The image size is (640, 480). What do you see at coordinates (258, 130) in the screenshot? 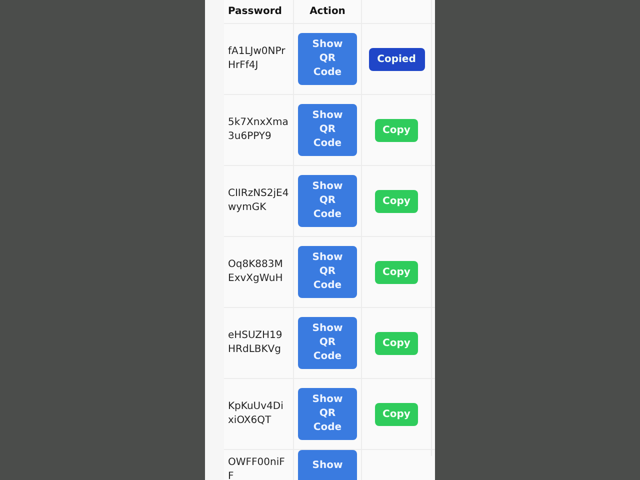
I see `password-text: 5k7XnxXma3u6PPY9` at bounding box center [258, 130].